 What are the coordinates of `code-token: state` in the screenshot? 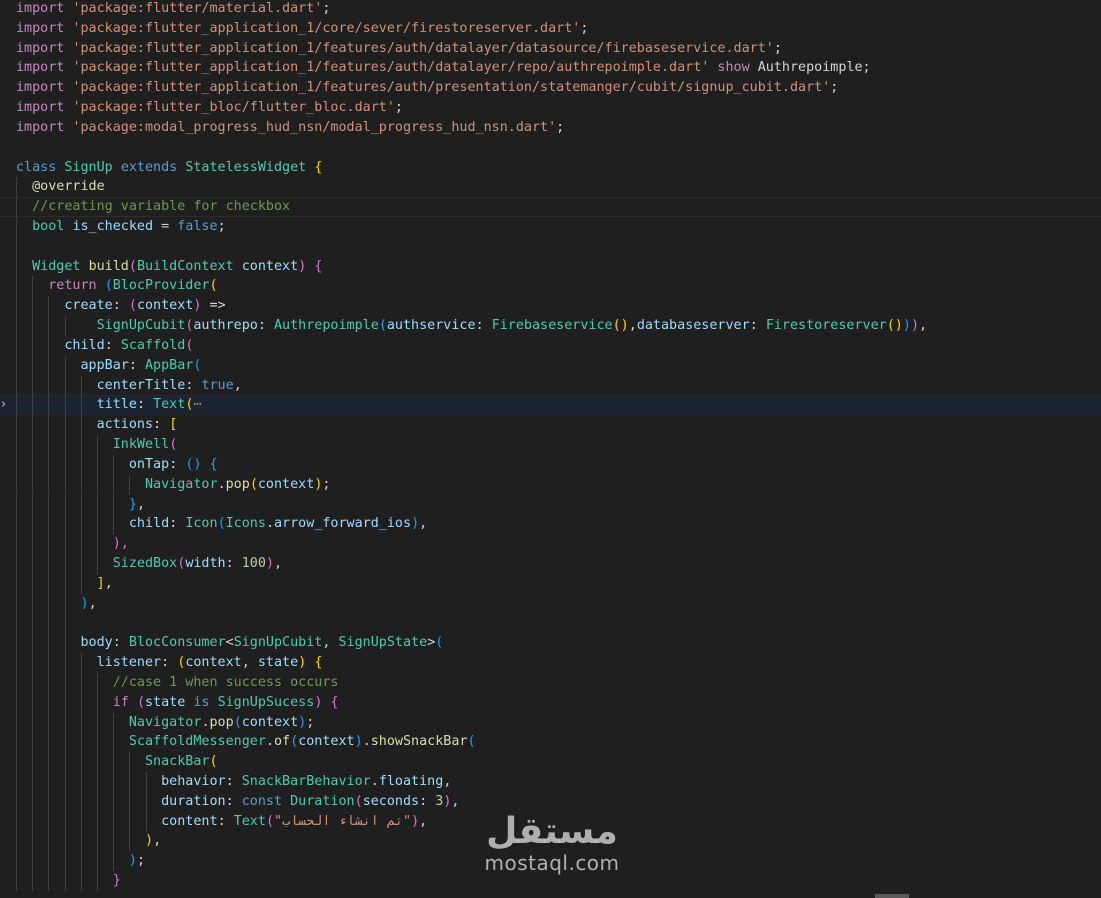 It's located at (165, 702).